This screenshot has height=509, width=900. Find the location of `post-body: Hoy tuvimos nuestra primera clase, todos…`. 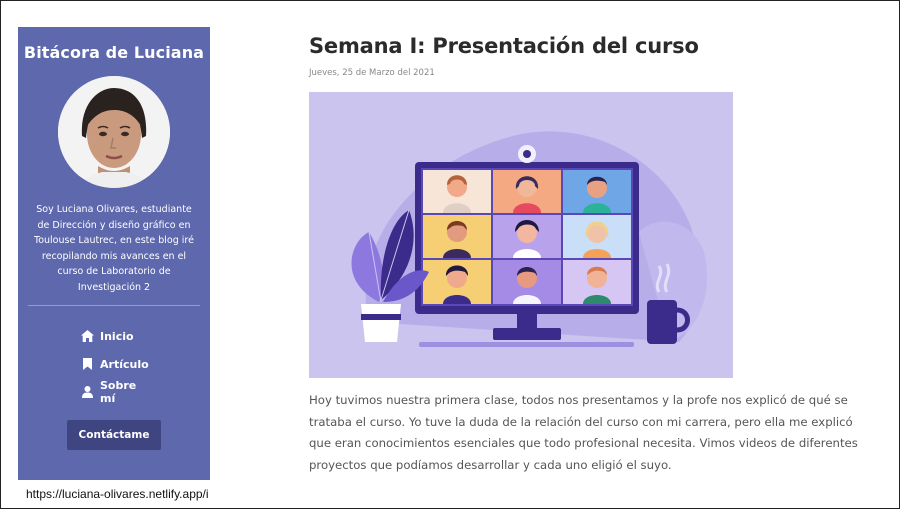

post-body: Hoy tuvimos nuestra primera clase, todos… is located at coordinates (583, 432).